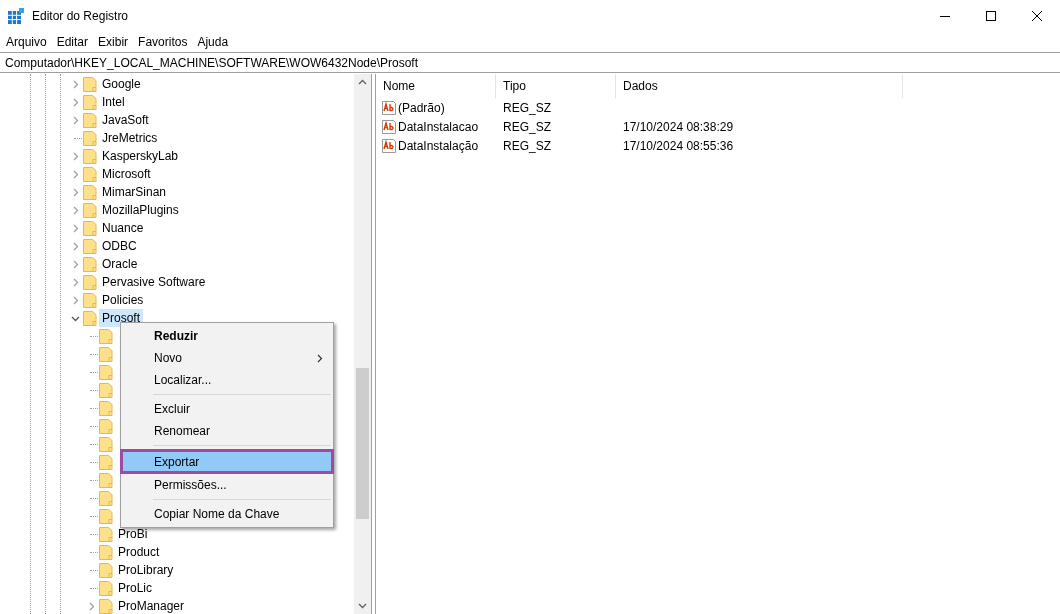  Describe the element at coordinates (438, 145) in the screenshot. I see `value-name: DataInstalação` at that location.